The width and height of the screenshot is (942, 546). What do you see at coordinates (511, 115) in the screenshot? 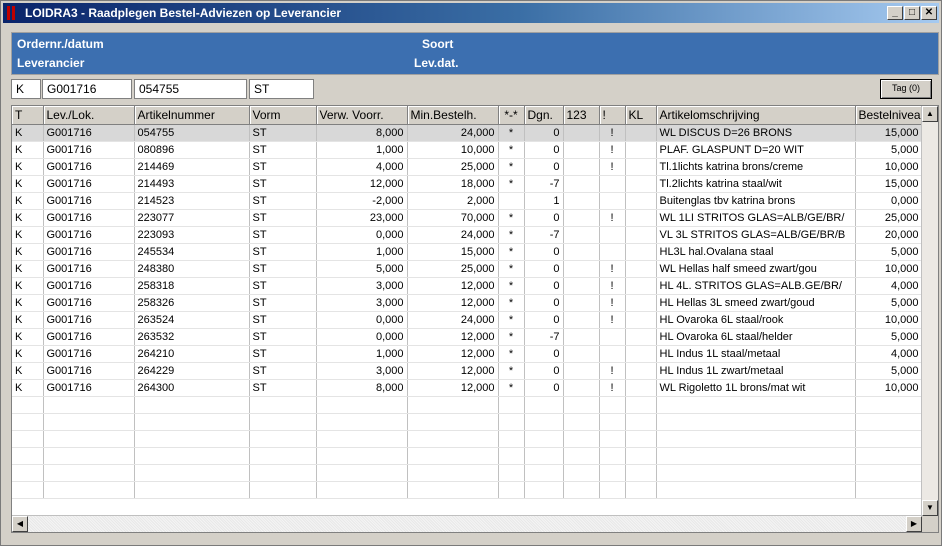
I see `col-star-header: *-*` at bounding box center [511, 115].